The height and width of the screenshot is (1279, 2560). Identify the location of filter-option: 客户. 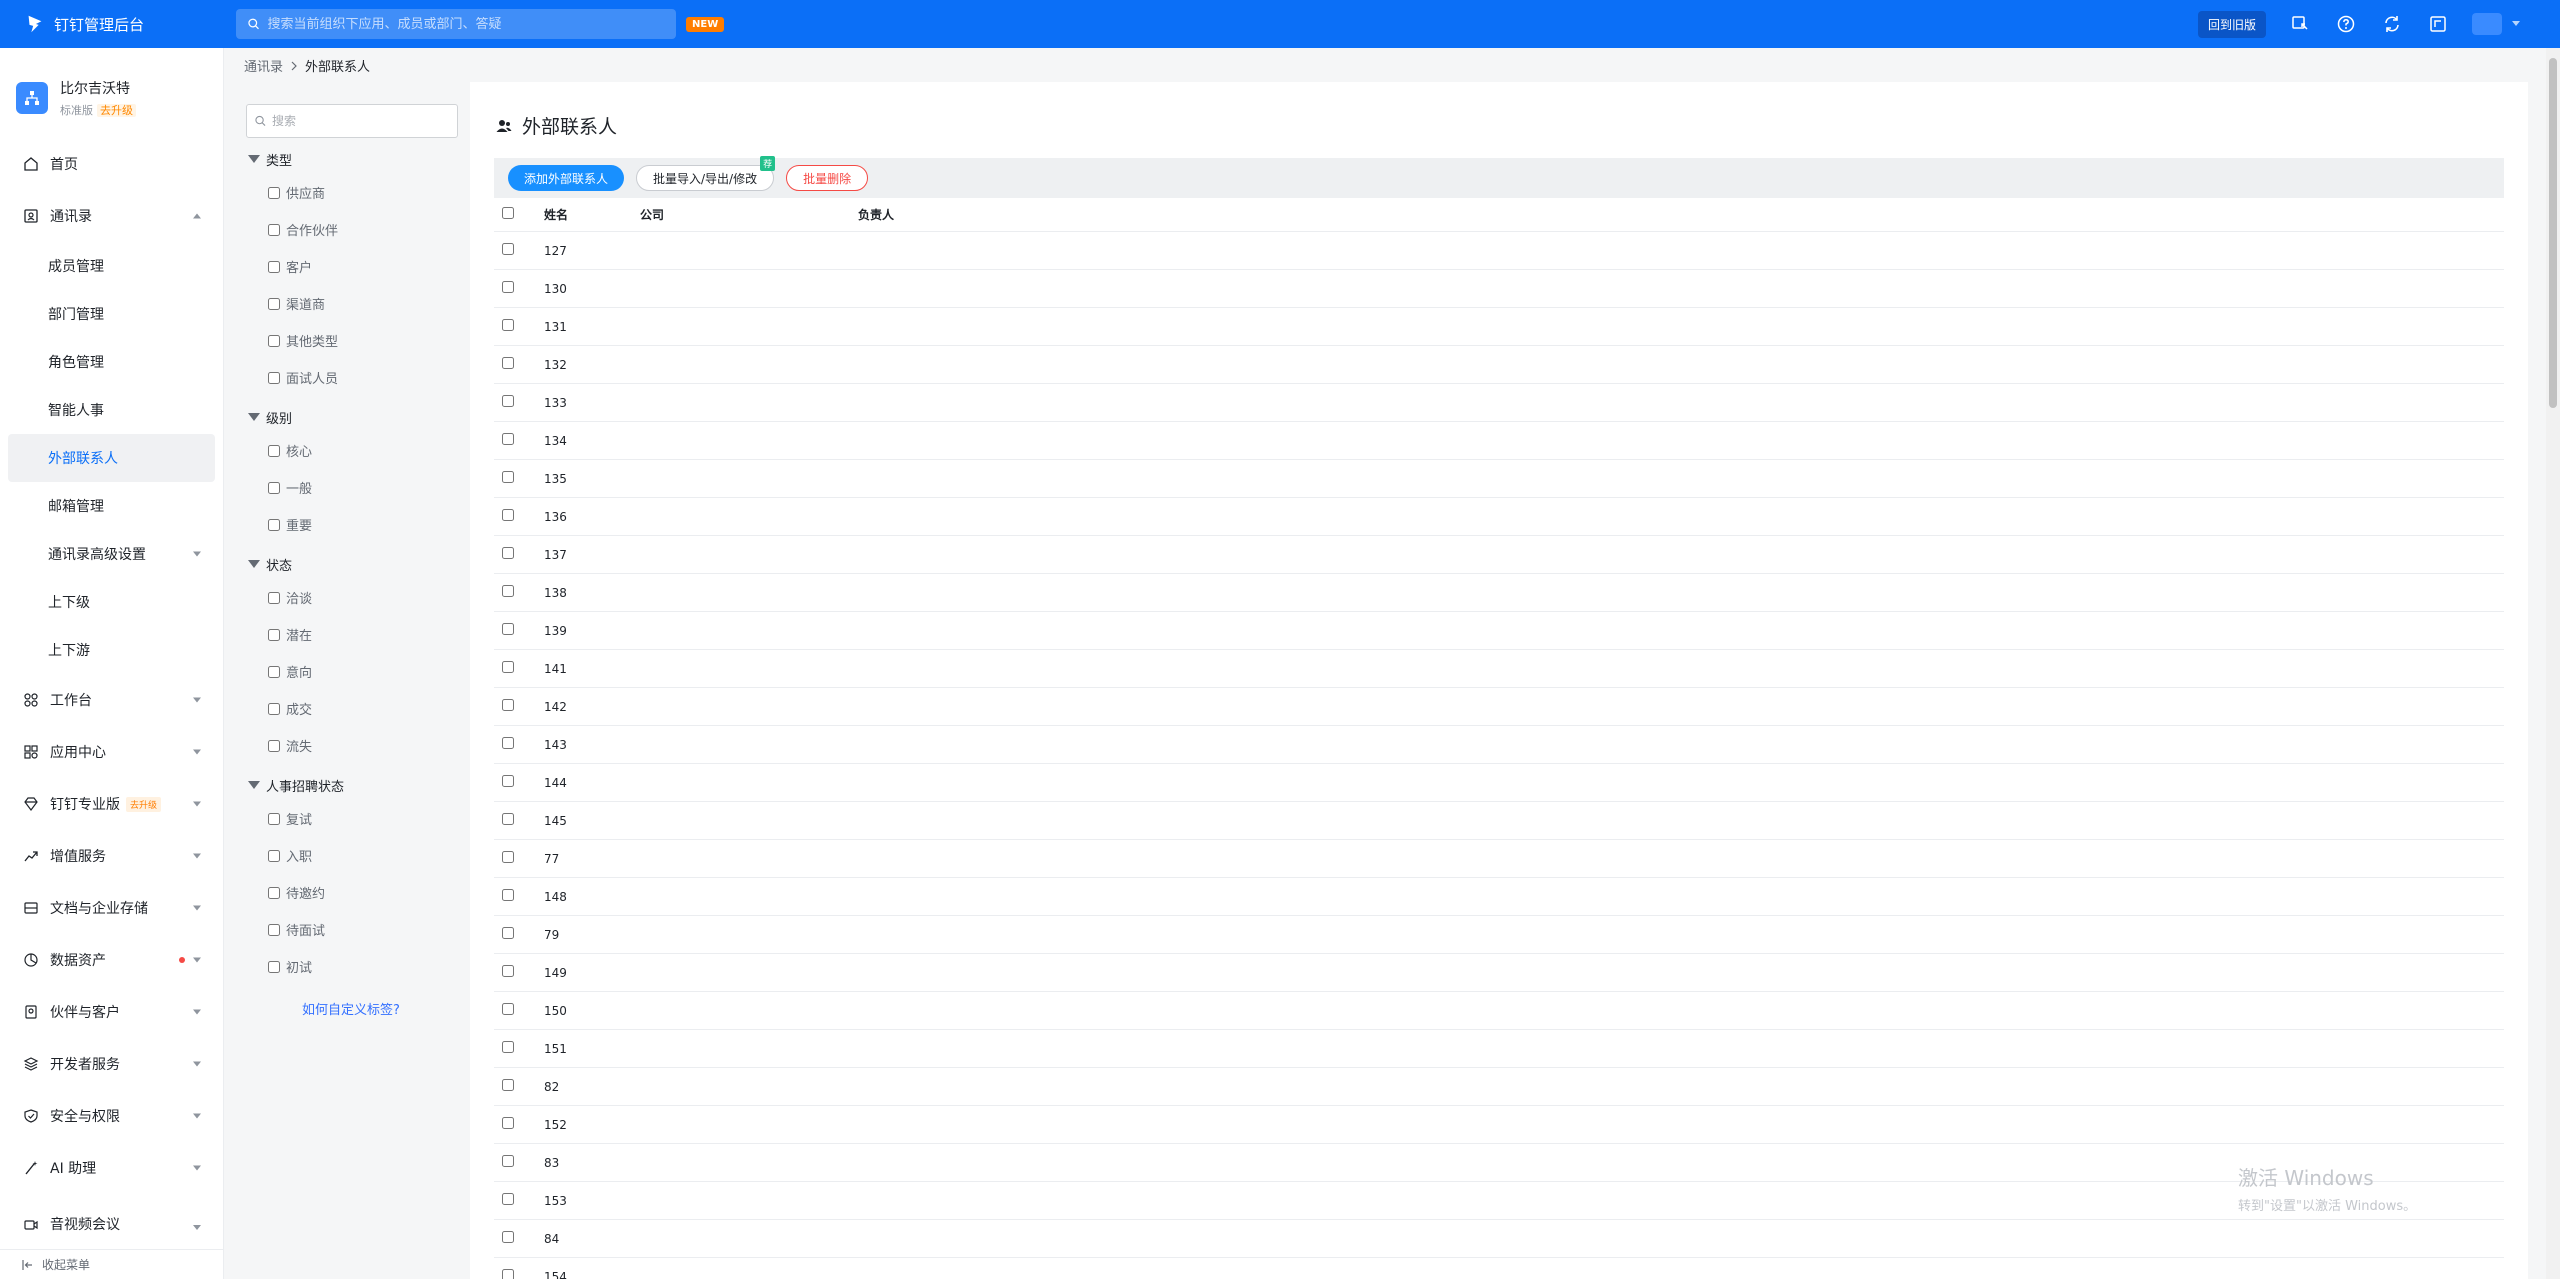
(351, 266).